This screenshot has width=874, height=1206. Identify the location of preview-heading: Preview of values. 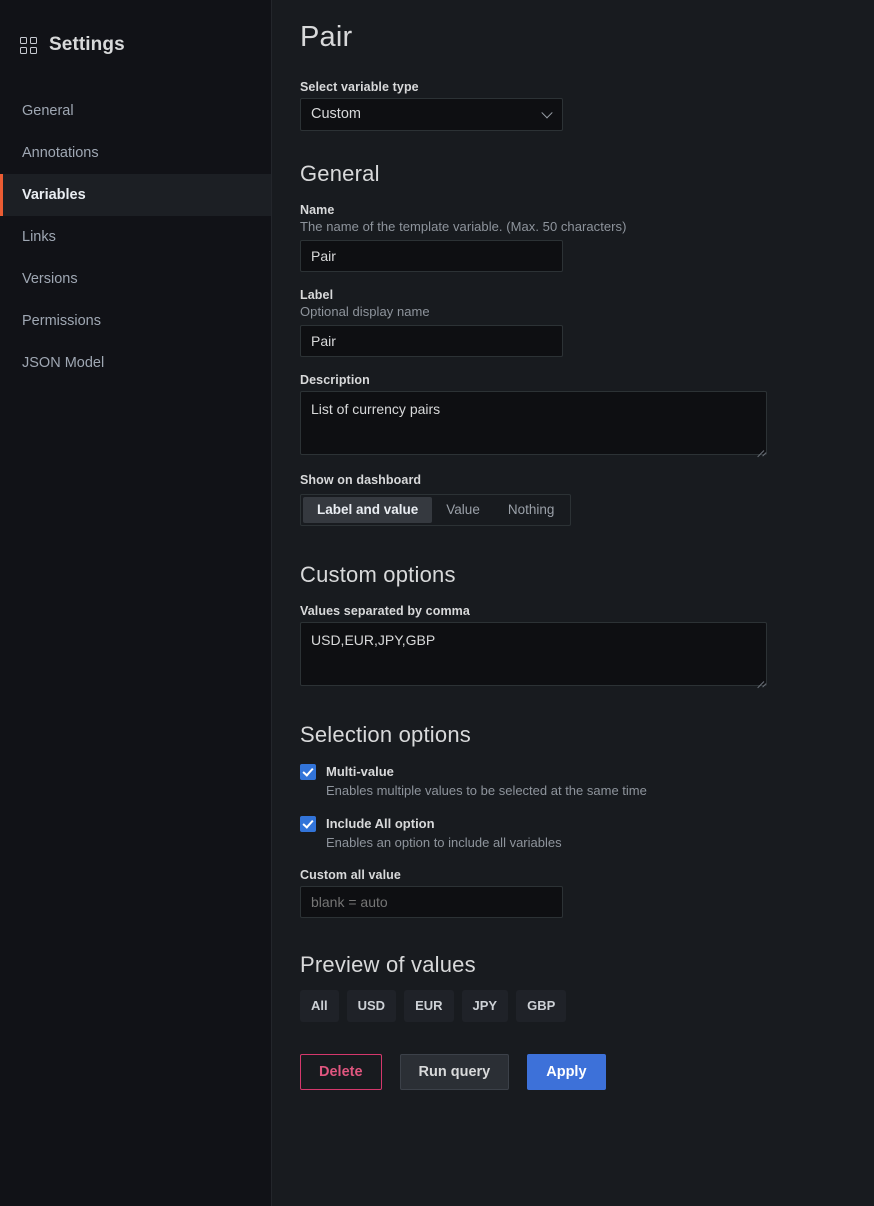
(388, 964).